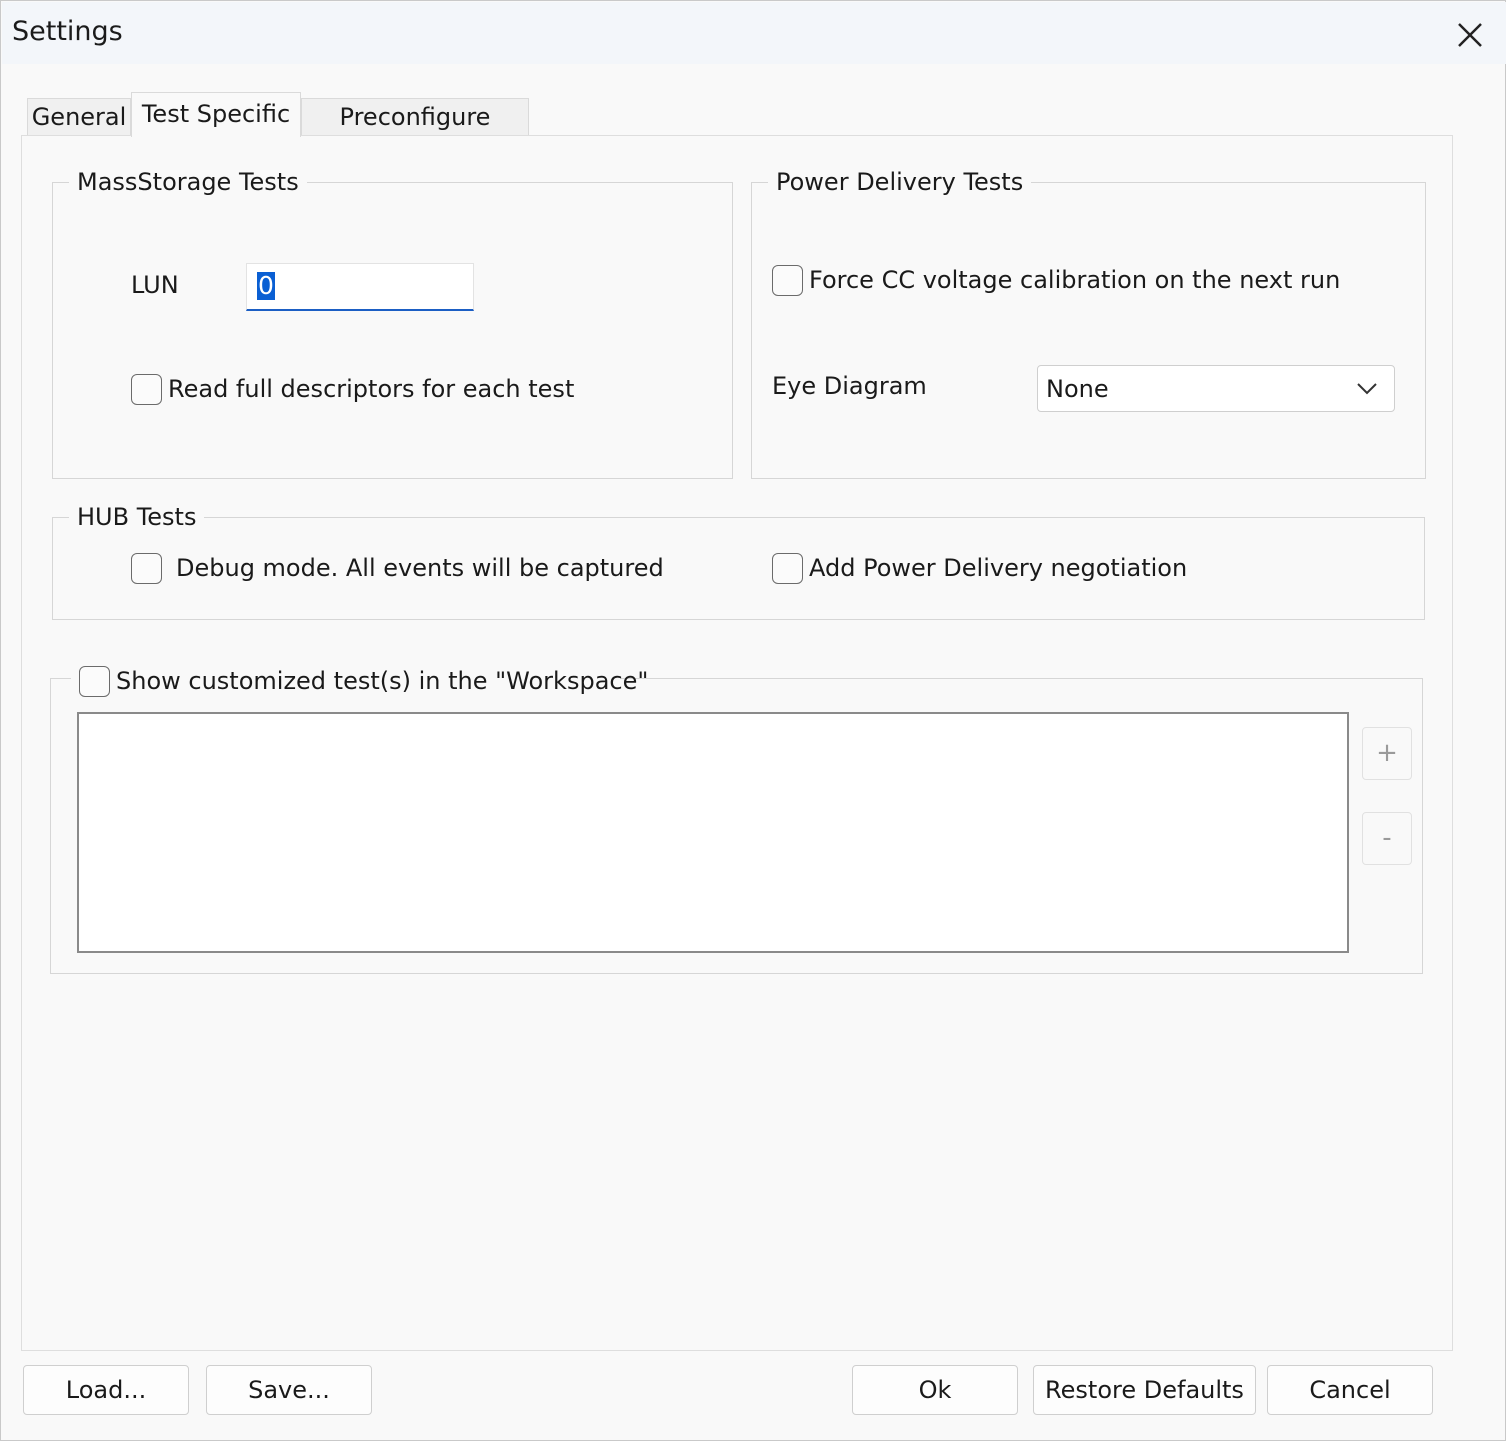  What do you see at coordinates (787, 280) in the screenshot?
I see `force-cc-calibration-checkbox` at bounding box center [787, 280].